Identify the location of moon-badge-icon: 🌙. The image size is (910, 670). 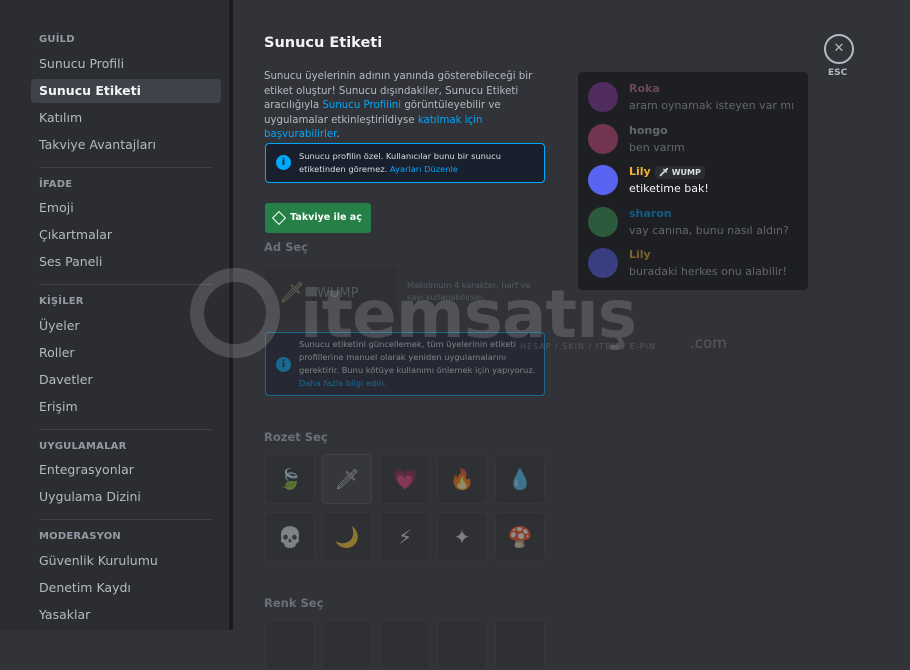
(347, 537).